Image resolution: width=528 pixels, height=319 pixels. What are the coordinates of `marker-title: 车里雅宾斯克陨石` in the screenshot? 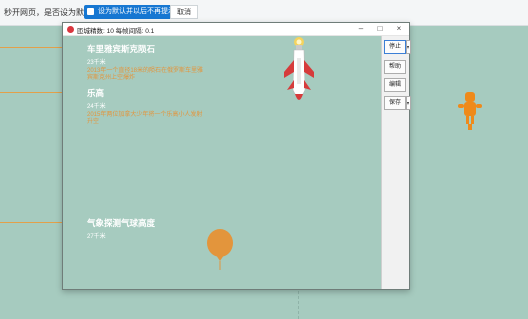 It's located at (121, 49).